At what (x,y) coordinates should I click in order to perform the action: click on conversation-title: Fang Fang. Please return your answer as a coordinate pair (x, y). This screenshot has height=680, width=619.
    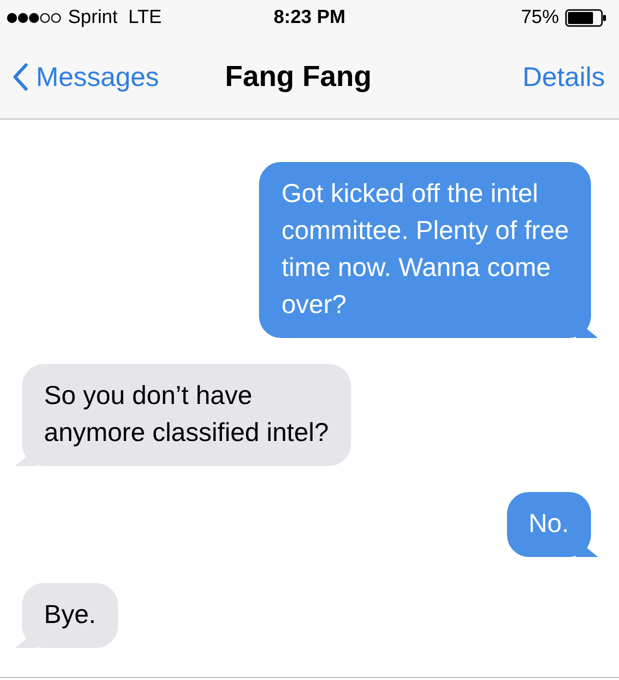
    Looking at the image, I should click on (298, 77).